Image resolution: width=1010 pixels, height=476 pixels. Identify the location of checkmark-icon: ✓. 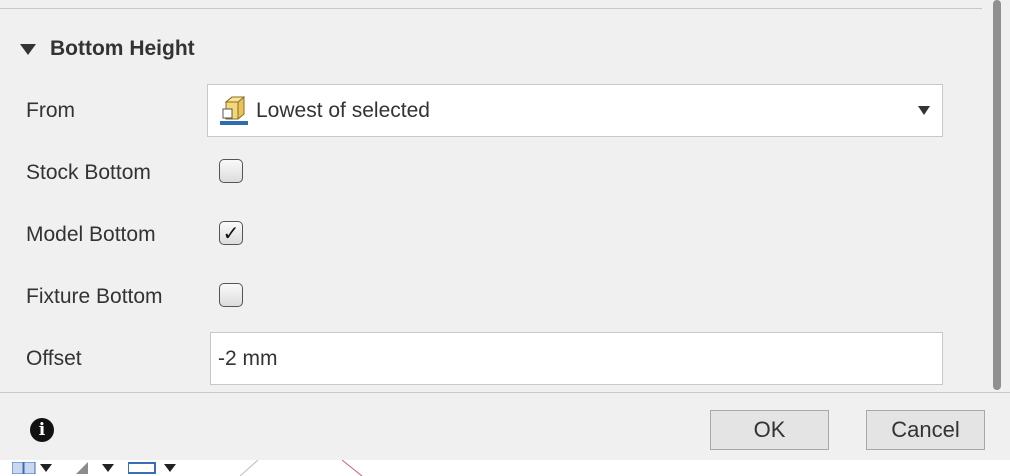
(231, 233).